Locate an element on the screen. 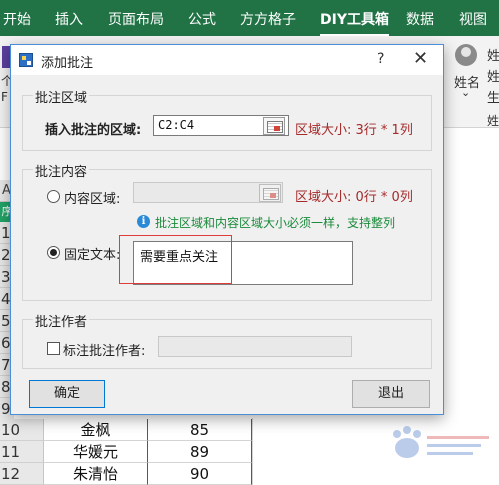  tab-formulas: 公式 is located at coordinates (202, 19).